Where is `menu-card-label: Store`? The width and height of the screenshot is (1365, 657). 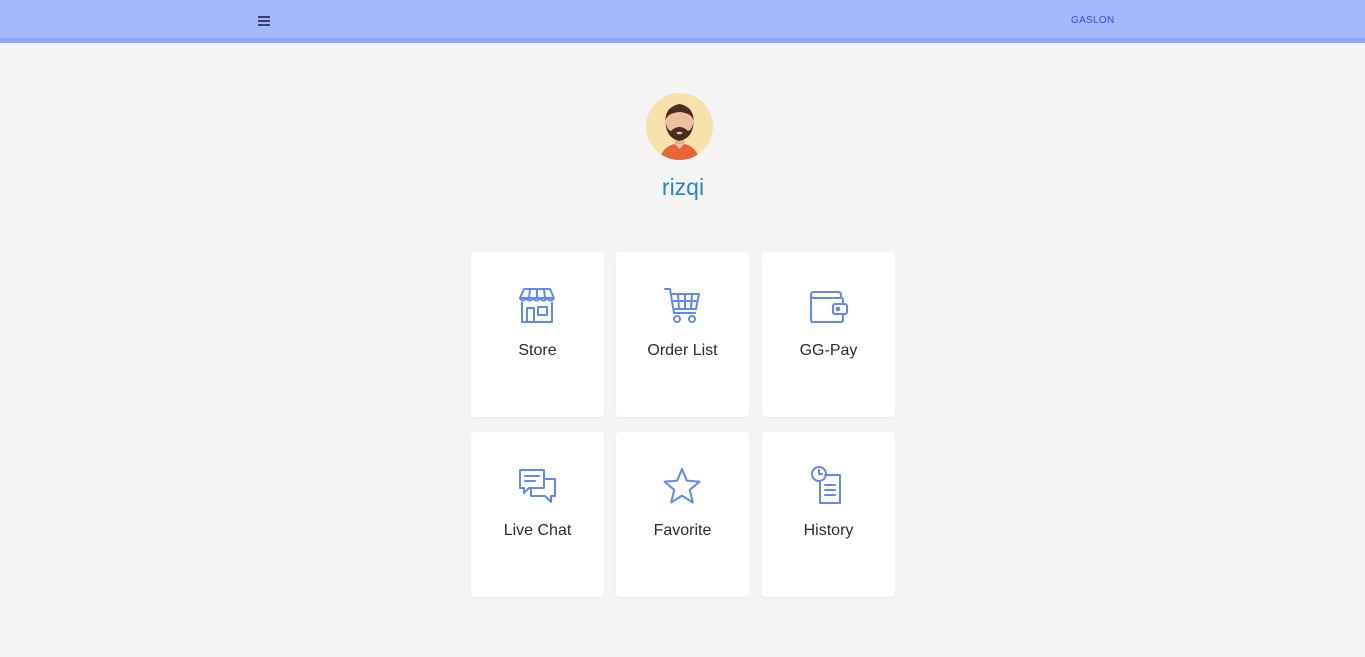 menu-card-label: Store is located at coordinates (537, 350).